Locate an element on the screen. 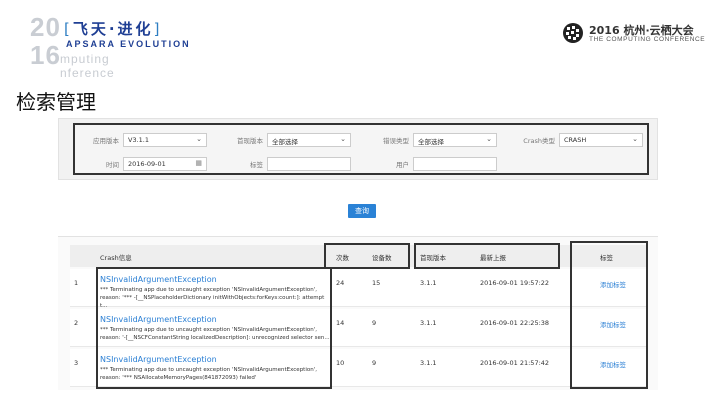 This screenshot has height=405, width=720. logo-year-bottom: 16 is located at coordinates (45, 55).